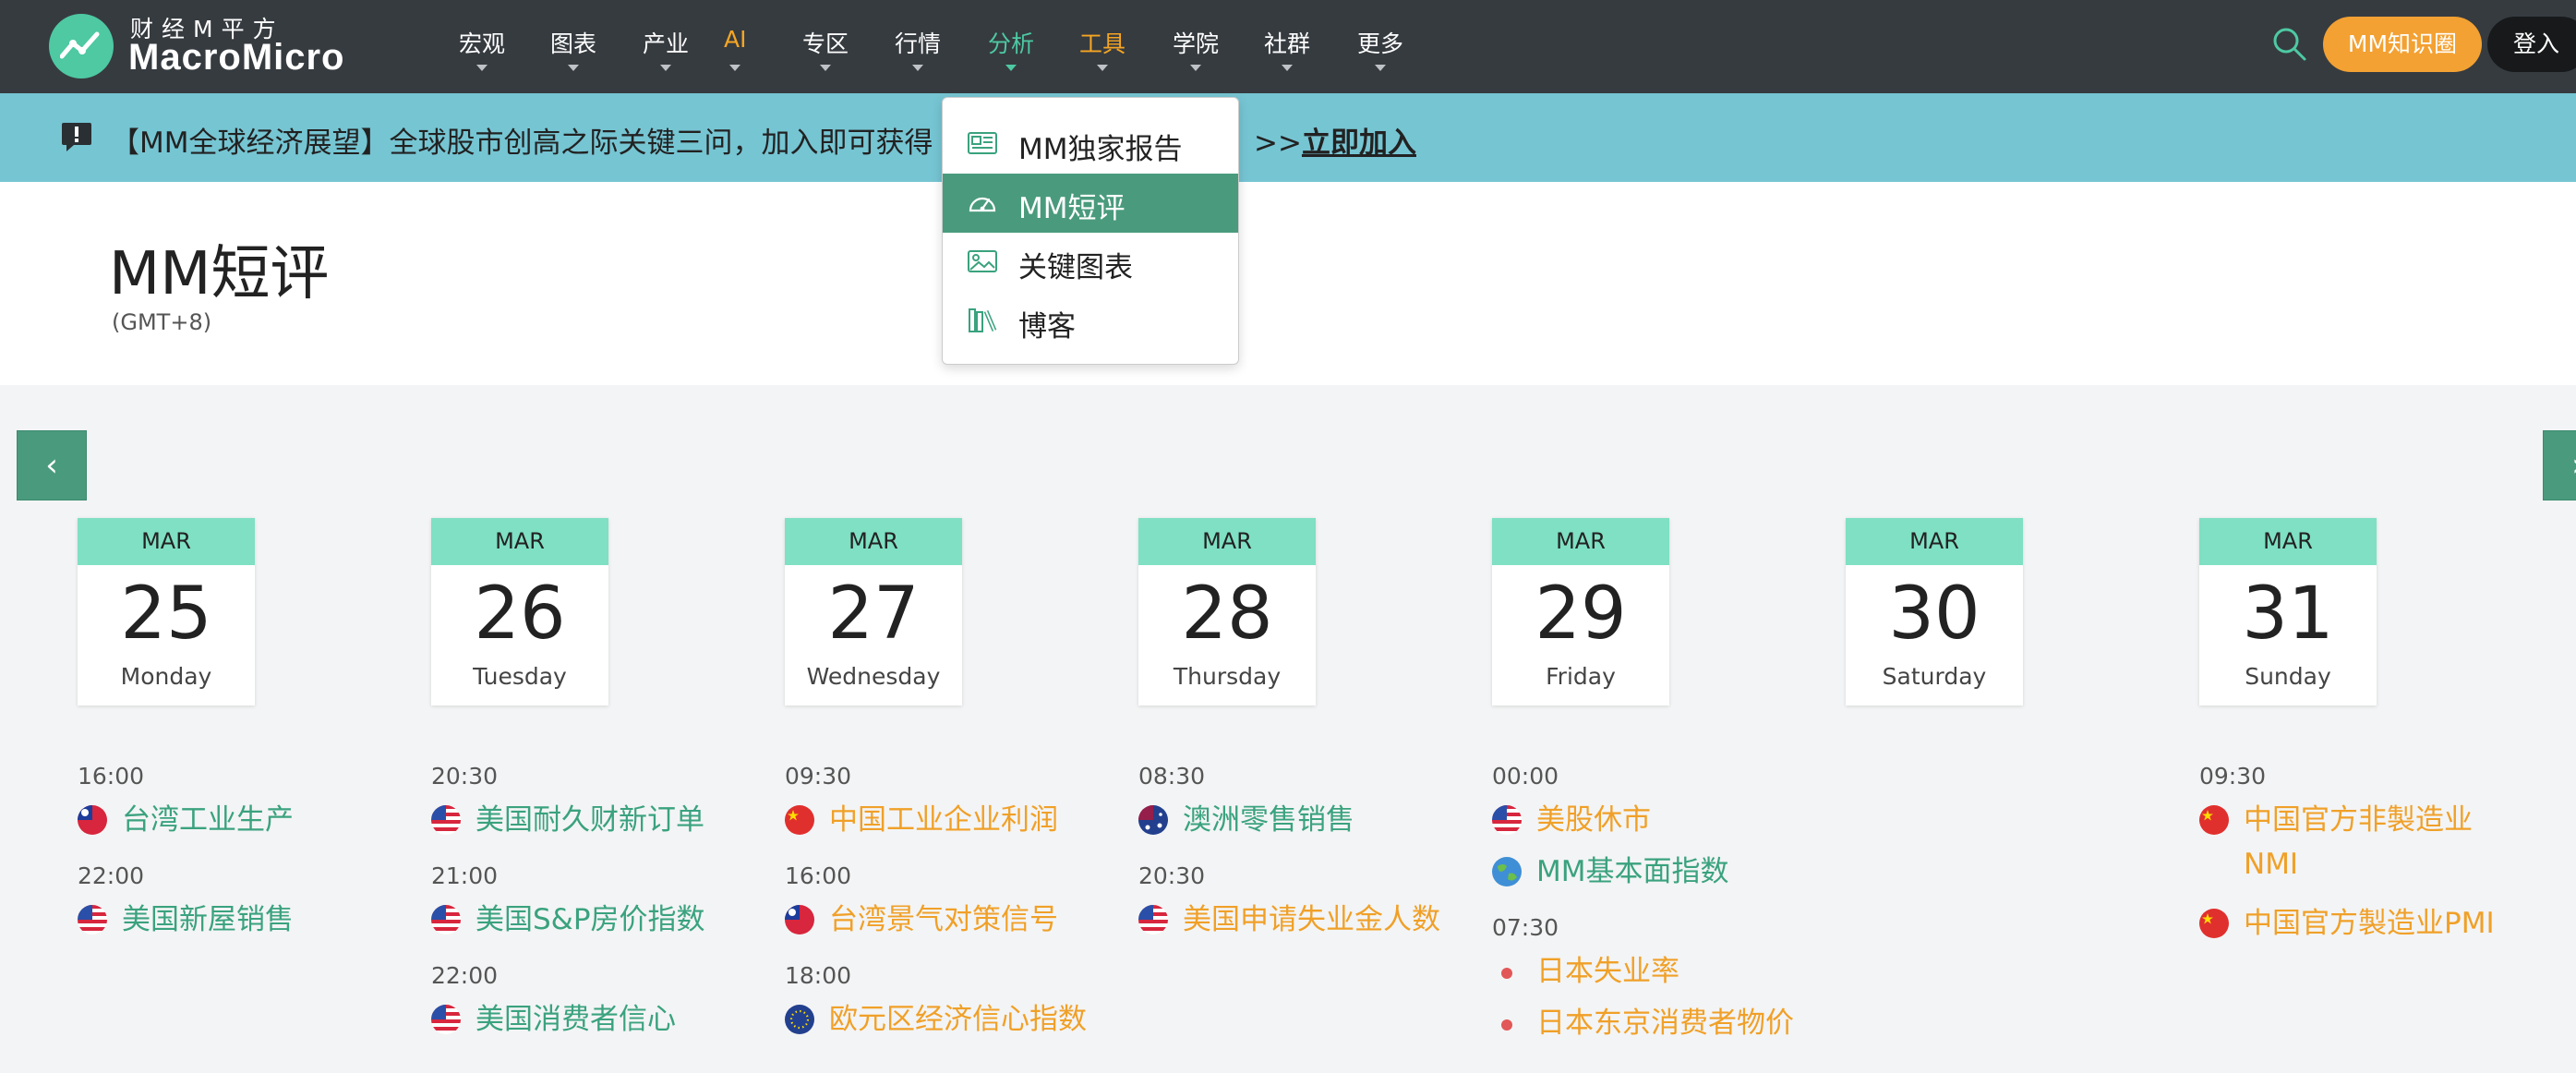 The width and height of the screenshot is (2576, 1073). Describe the element at coordinates (666, 43) in the screenshot. I see `nav-label: 产业` at that location.